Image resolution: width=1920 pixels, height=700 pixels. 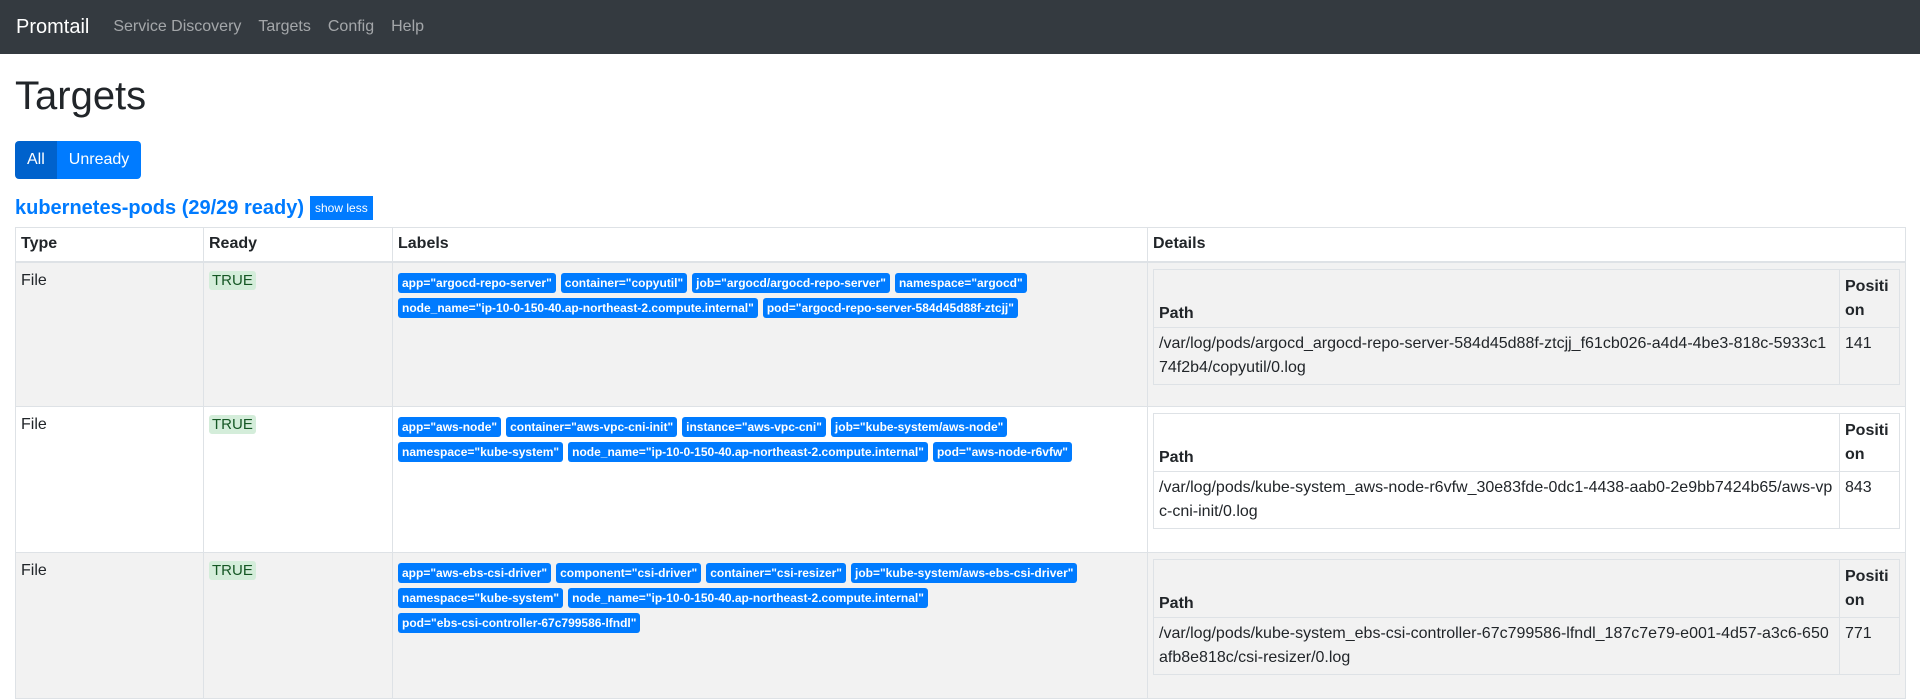 I want to click on header-ready: Ready, so click(x=298, y=245).